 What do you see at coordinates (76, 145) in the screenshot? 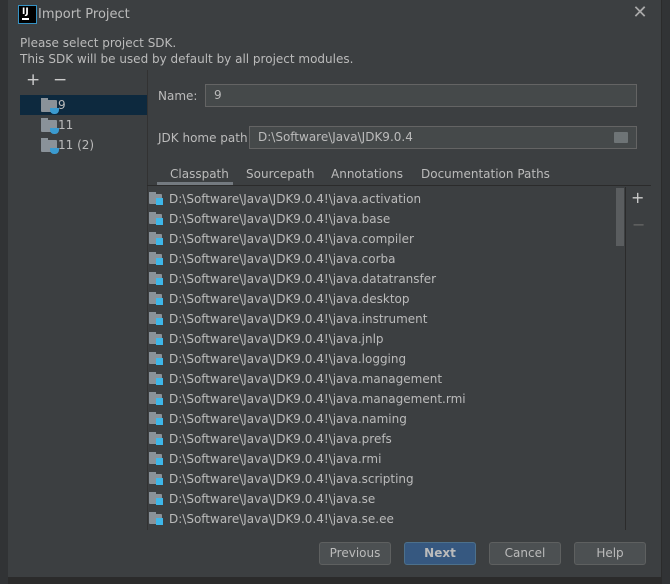
I see `sdk-item-label: 11 (2)` at bounding box center [76, 145].